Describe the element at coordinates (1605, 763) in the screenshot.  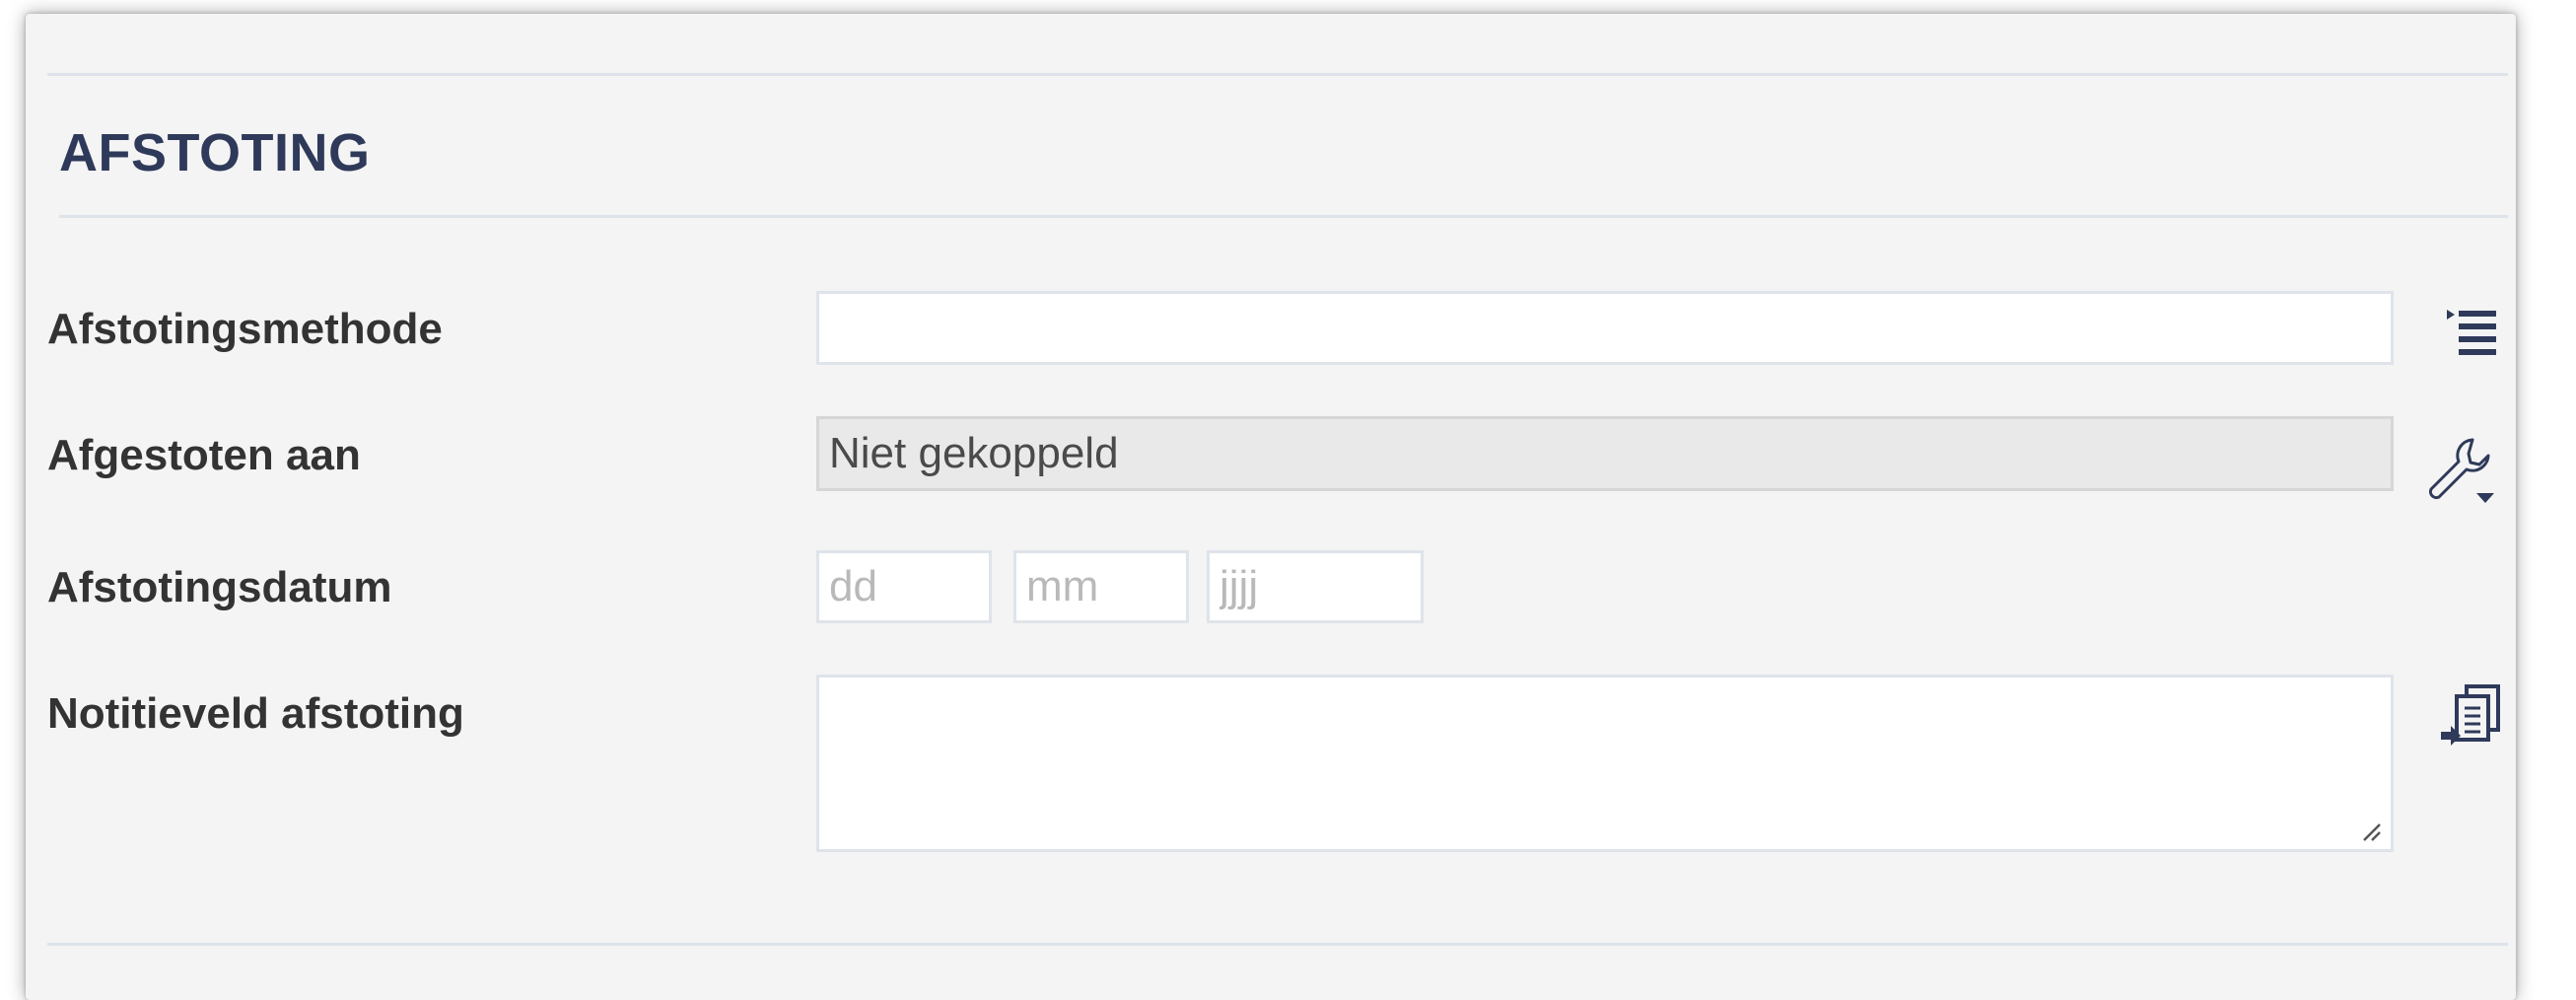
I see `note-textarea` at that location.